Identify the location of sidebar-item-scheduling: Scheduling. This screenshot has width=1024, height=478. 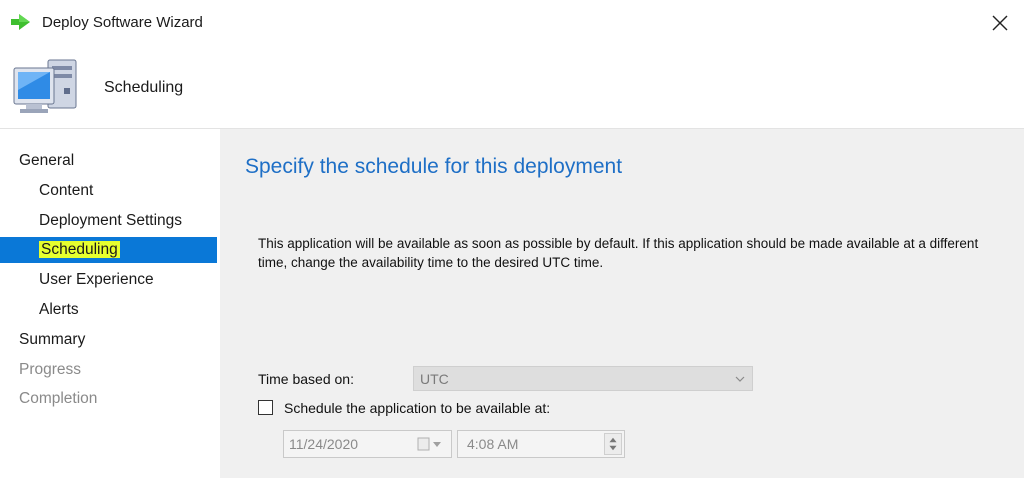
(108, 250).